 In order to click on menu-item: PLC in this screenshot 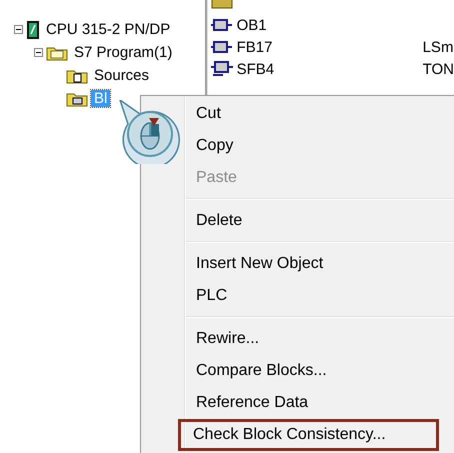, I will do `click(316, 296)`.